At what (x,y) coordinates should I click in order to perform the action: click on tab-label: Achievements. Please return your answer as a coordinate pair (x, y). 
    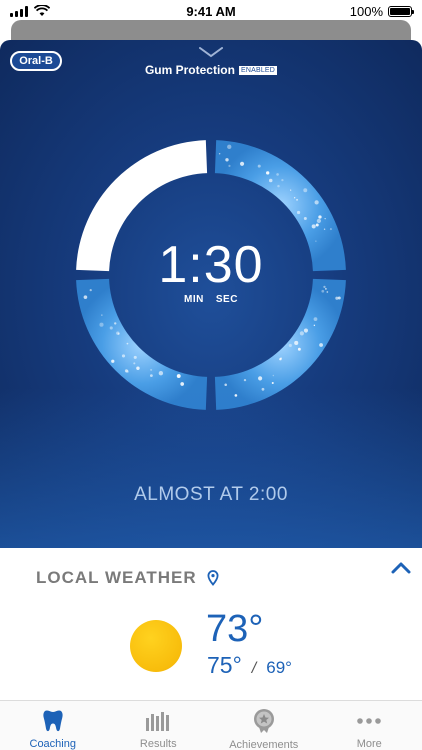
    Looking at the image, I should click on (264, 744).